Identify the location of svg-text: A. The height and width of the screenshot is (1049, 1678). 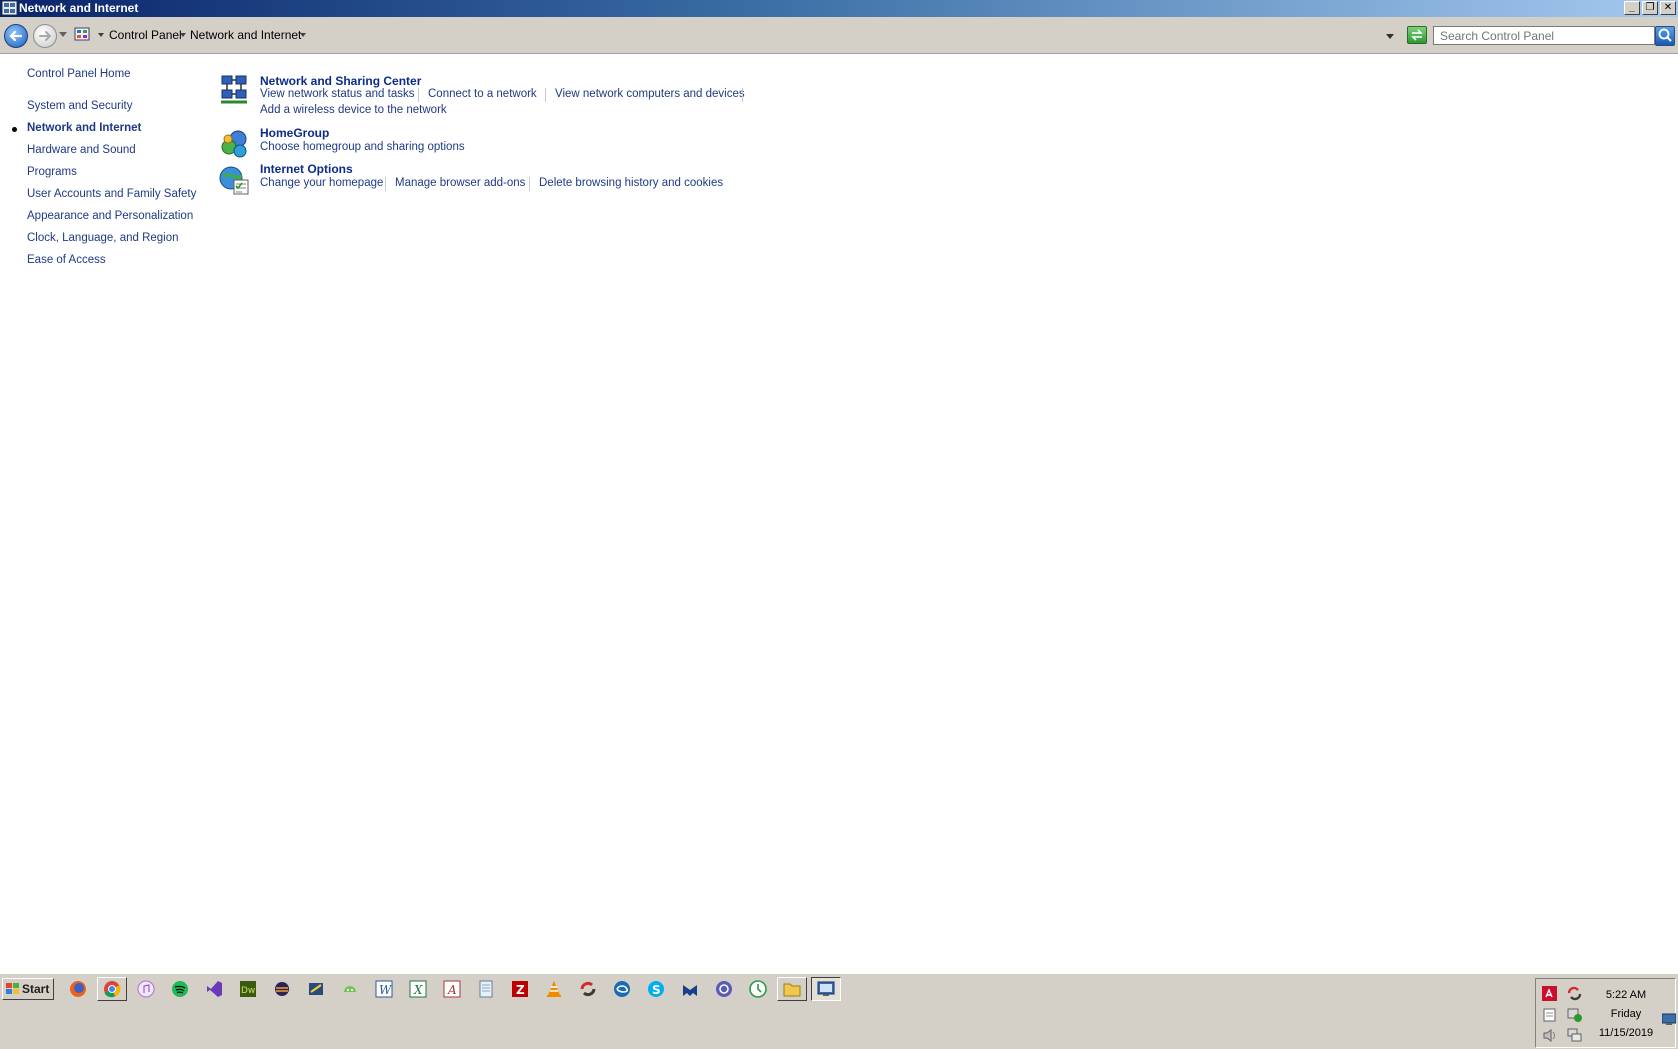
(452, 990).